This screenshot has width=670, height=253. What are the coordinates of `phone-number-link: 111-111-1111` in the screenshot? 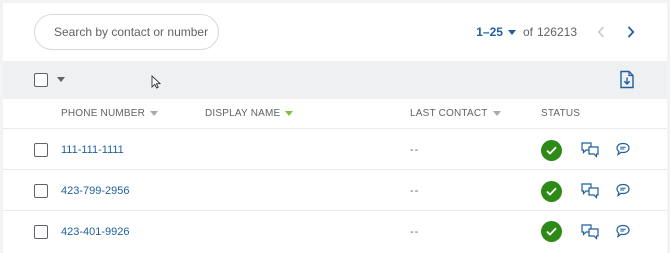 It's located at (92, 150).